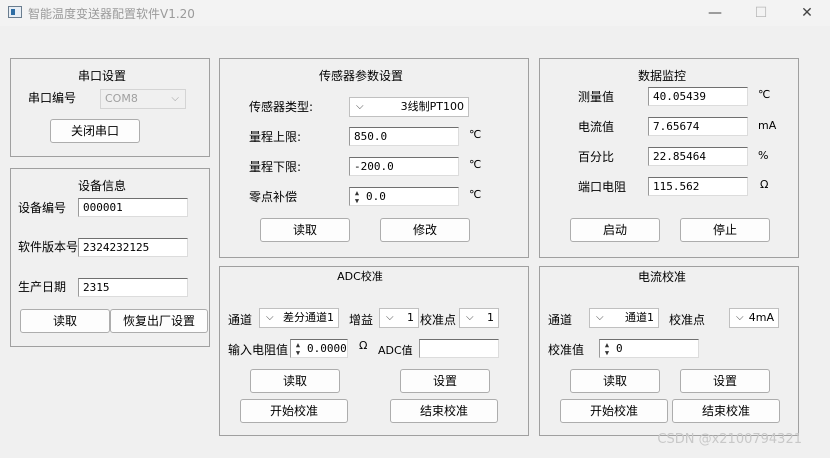 This screenshot has width=830, height=458. What do you see at coordinates (294, 411) in the screenshot?
I see `adc-start-calibration-button: 开始校准` at bounding box center [294, 411].